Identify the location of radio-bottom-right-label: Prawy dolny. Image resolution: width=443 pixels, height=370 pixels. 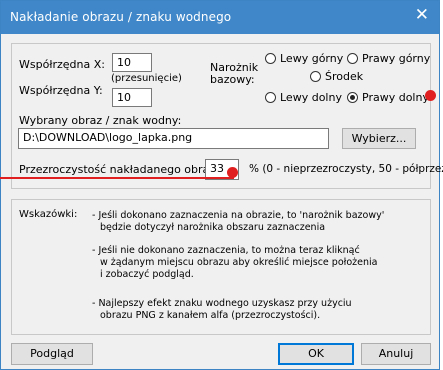
(395, 97).